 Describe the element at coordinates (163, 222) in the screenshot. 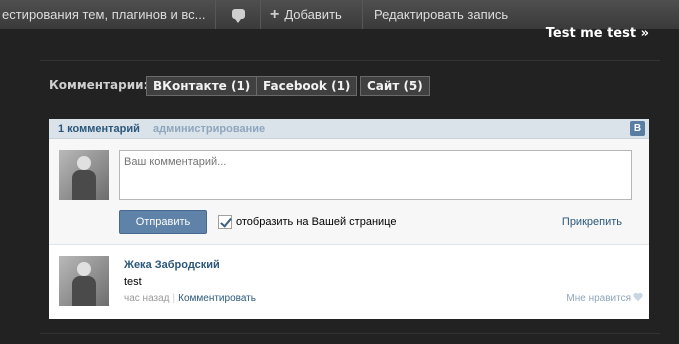

I see `submit-button: Отправить` at that location.